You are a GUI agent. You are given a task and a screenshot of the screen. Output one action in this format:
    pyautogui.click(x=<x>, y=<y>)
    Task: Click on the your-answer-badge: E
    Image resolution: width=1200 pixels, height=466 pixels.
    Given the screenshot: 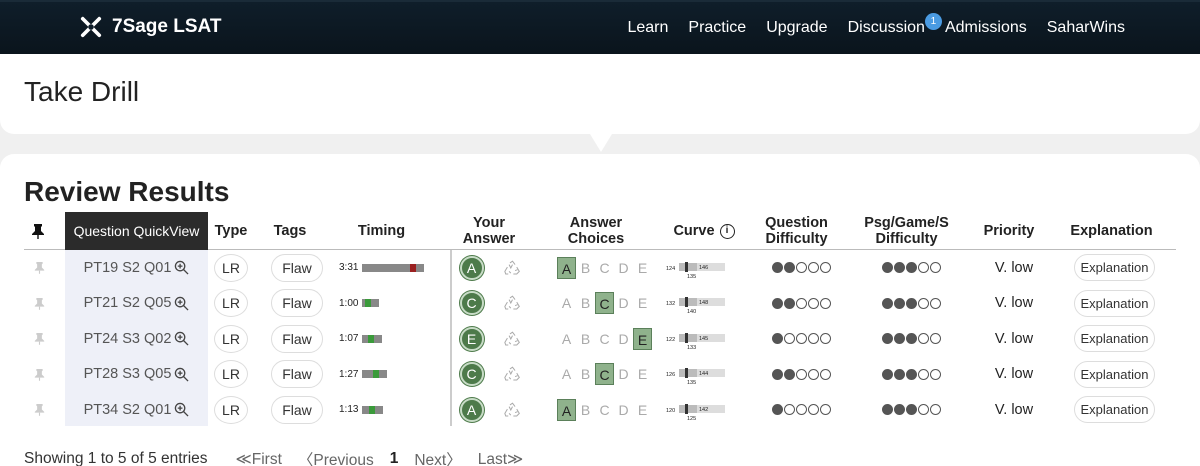 What is the action you would take?
    pyautogui.click(x=471, y=338)
    